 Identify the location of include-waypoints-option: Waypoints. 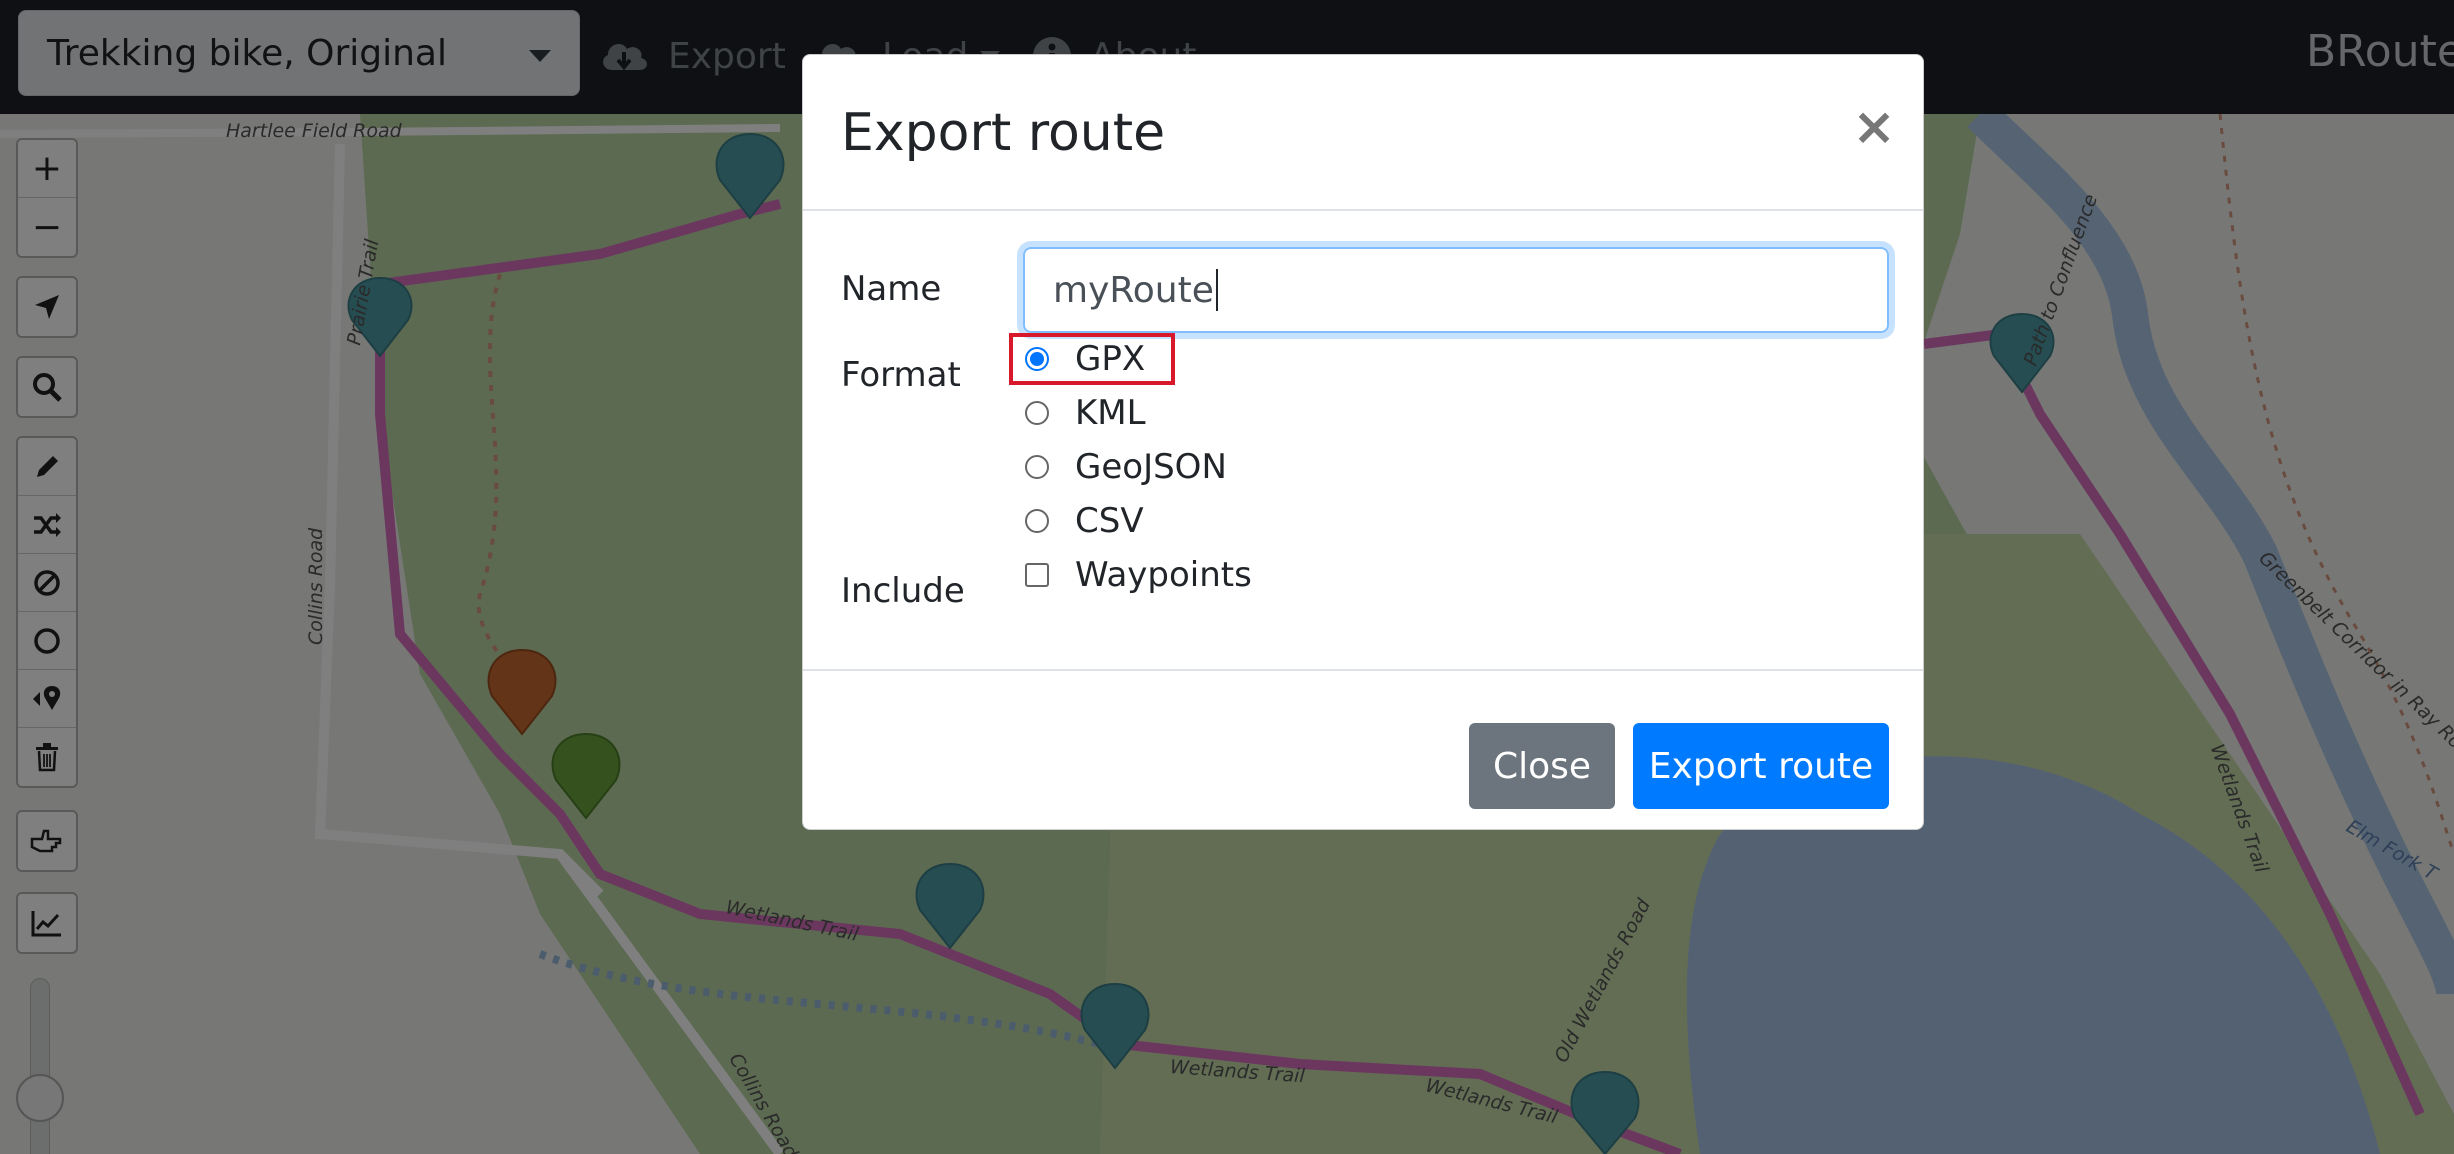
(1138, 575).